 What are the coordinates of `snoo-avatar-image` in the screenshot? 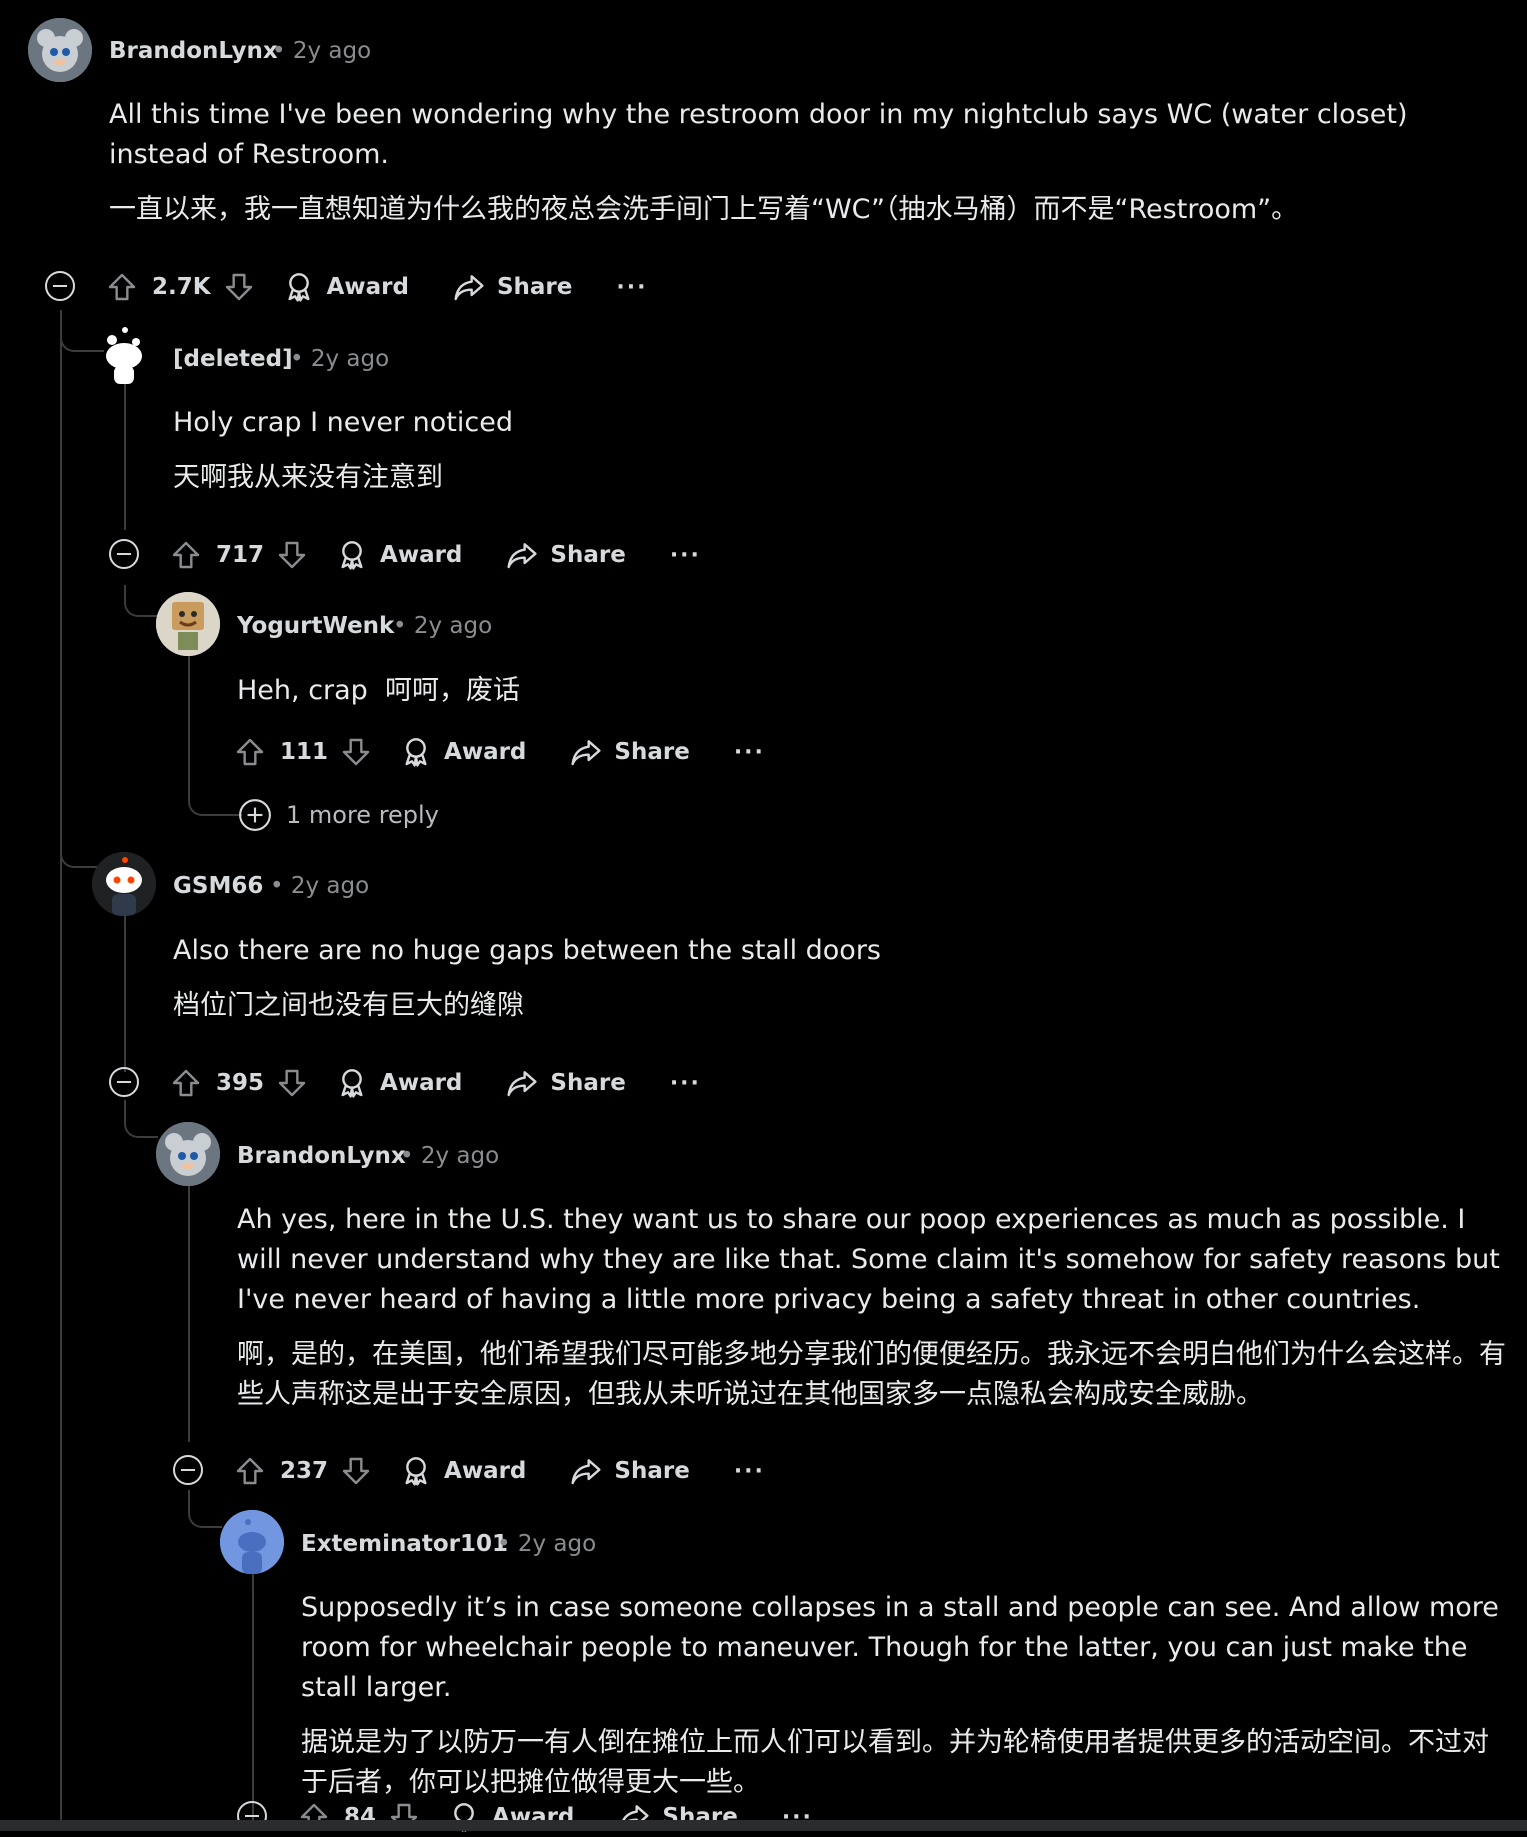 It's located at (252, 1542).